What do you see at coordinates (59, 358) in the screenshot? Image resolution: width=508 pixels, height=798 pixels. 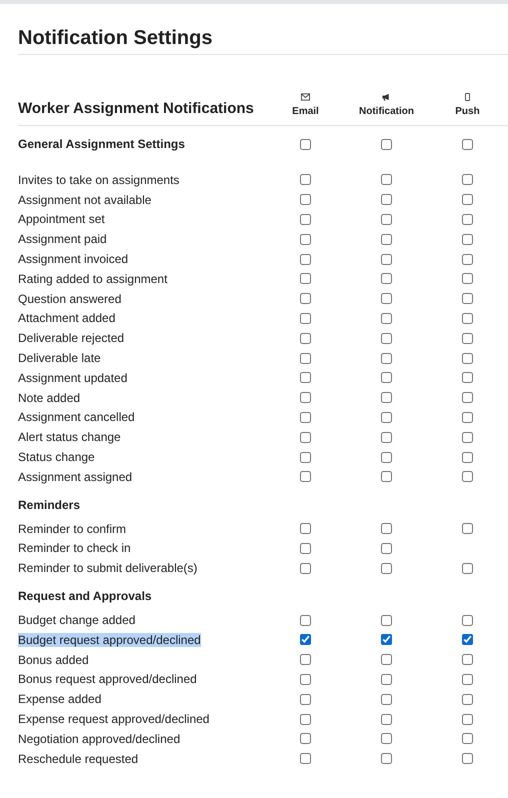 I see `setting-label: Deliverable late` at bounding box center [59, 358].